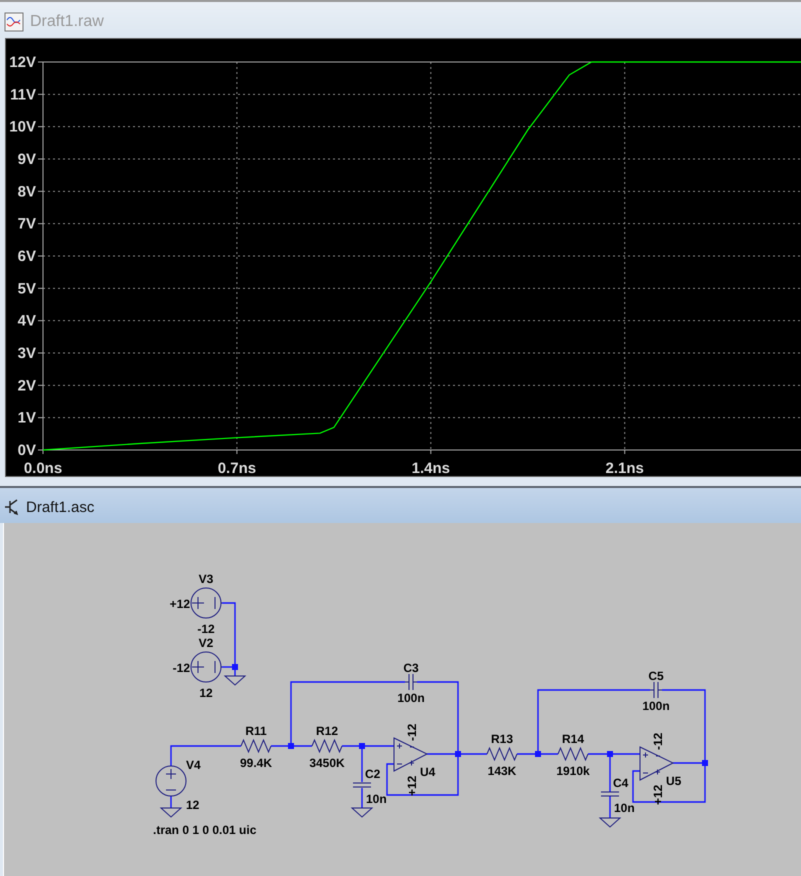 Image resolution: width=801 pixels, height=876 pixels. I want to click on y-tick-label: 2V, so click(27, 385).